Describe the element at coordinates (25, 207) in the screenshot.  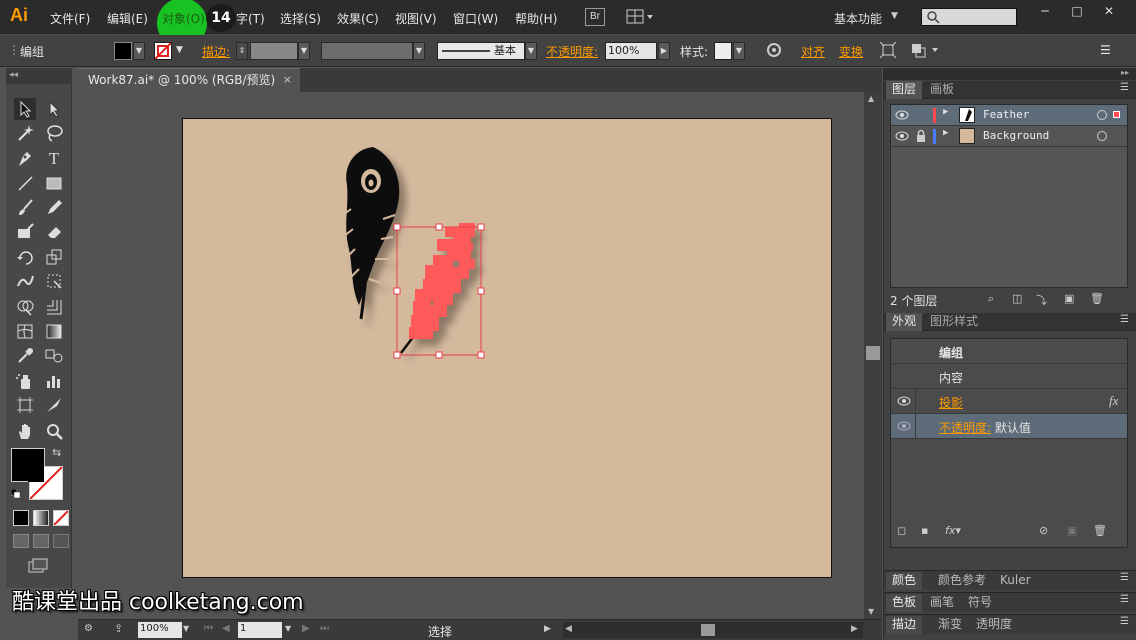
I see `paintbrush-tool` at that location.